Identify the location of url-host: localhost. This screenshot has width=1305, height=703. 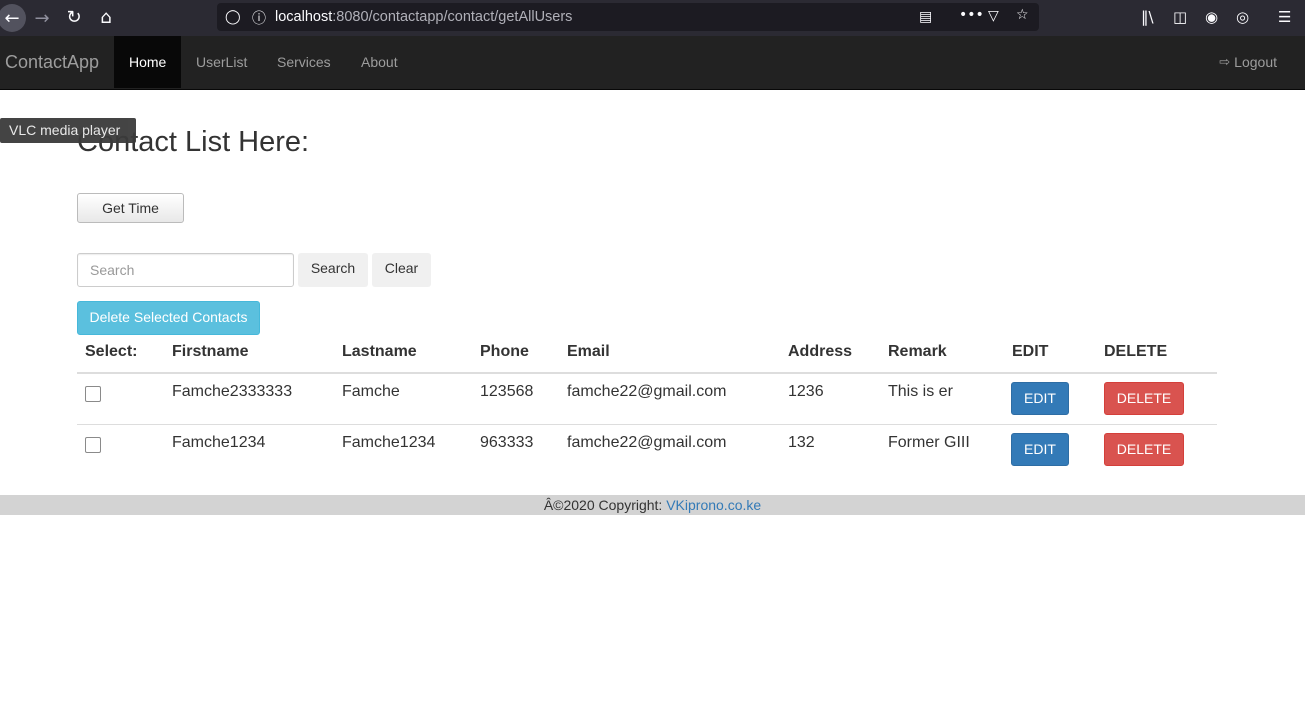
(304, 17).